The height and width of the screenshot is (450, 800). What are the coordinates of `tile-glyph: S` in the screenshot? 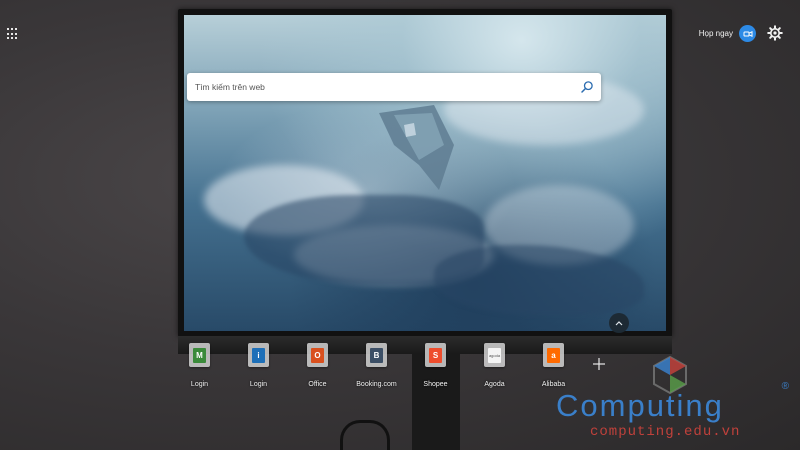 It's located at (435, 355).